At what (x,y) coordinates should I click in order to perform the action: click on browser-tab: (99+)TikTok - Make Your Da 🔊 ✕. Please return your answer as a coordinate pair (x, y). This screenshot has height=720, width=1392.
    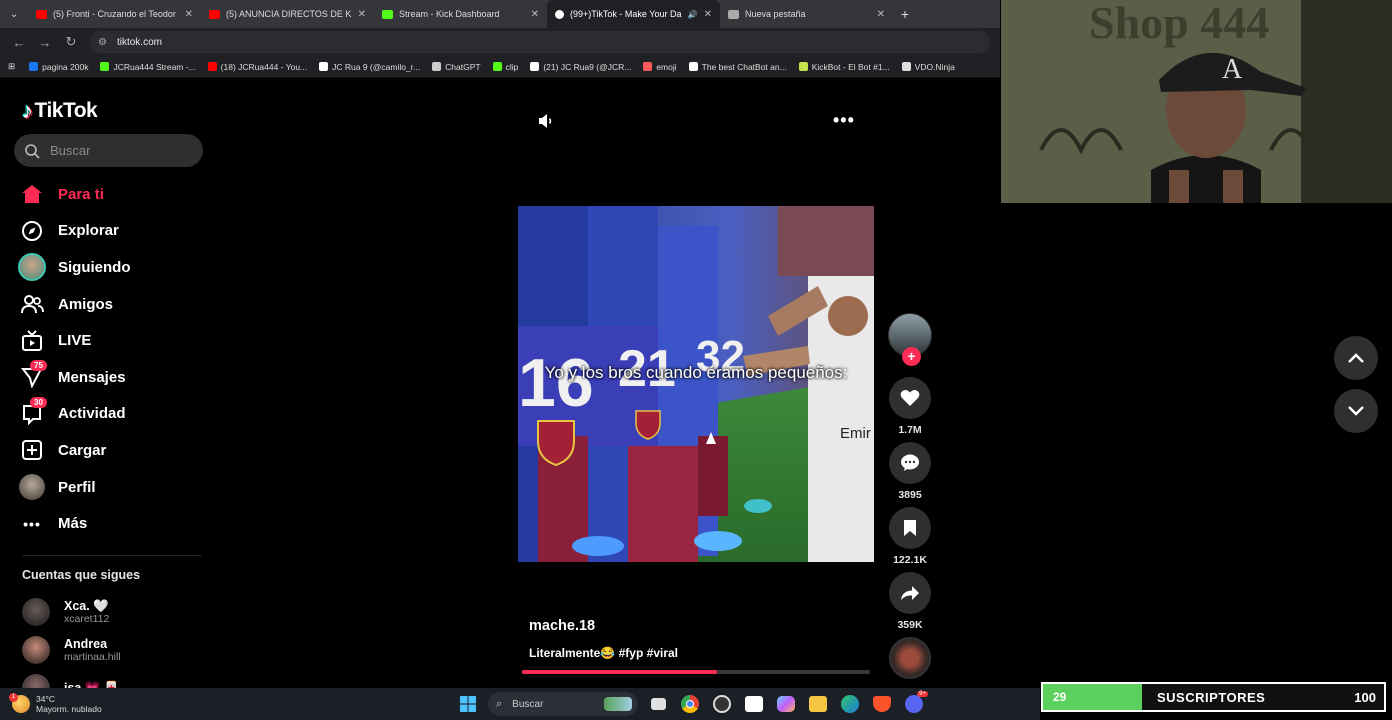
    Looking at the image, I should click on (633, 14).